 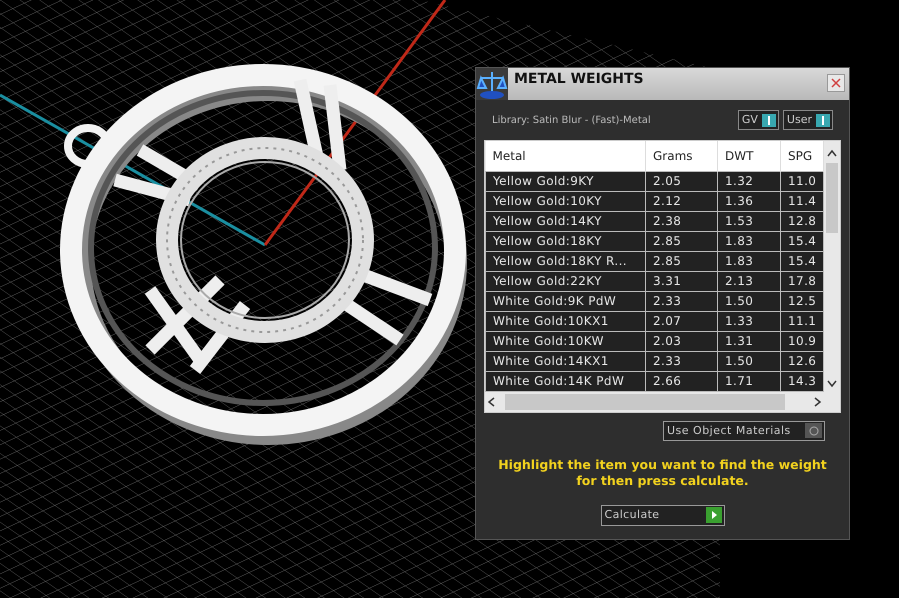 I want to click on table-cell: 1.71, so click(x=749, y=381).